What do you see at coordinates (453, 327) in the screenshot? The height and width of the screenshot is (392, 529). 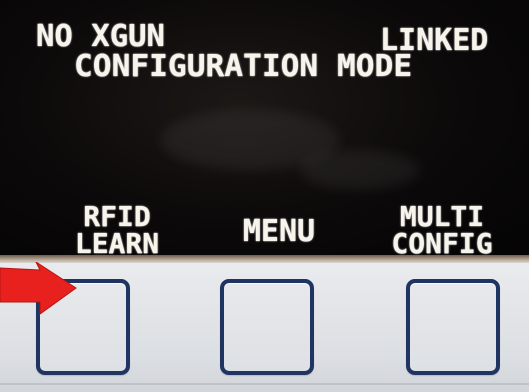 I see `softkey-button-multi-config` at bounding box center [453, 327].